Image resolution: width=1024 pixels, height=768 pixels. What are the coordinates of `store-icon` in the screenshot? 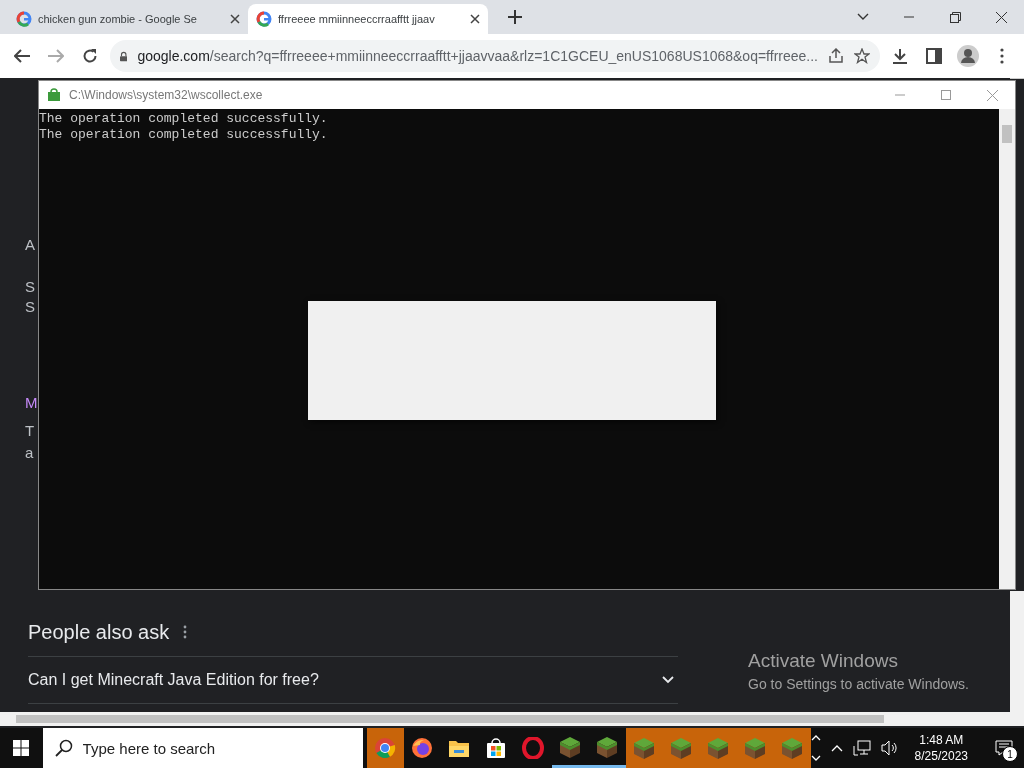 It's located at (496, 748).